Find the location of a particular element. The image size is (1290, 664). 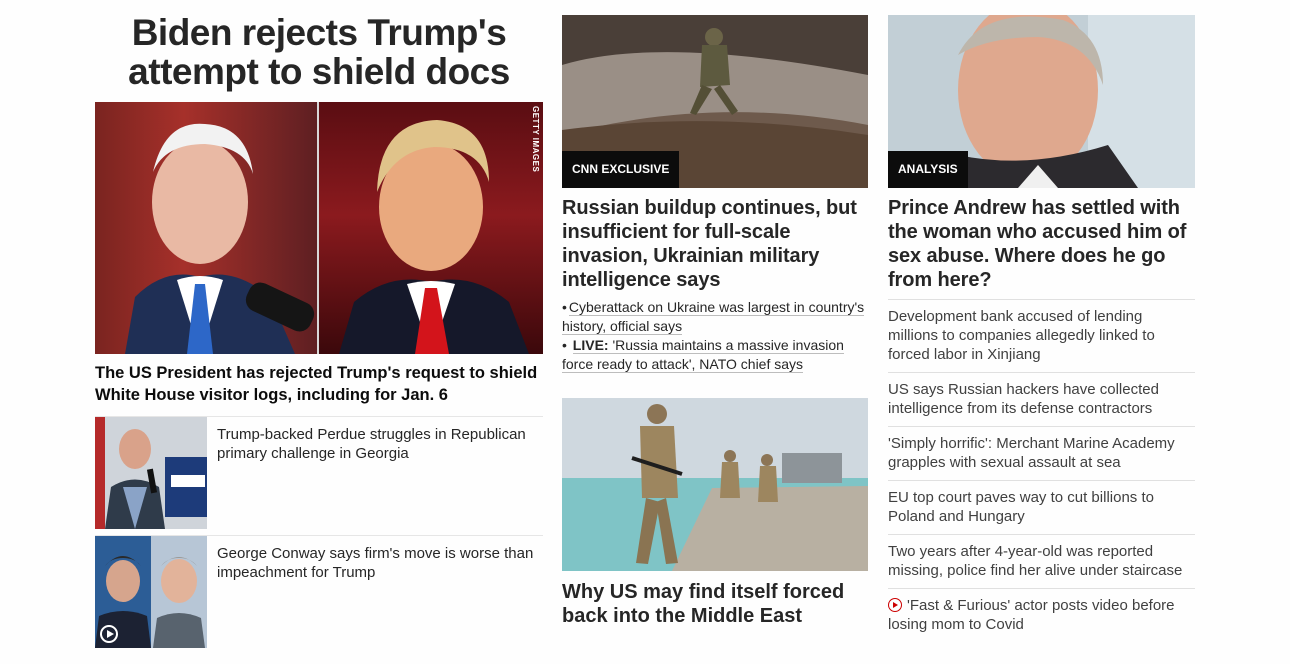

middle-east-story-image is located at coordinates (715, 484).